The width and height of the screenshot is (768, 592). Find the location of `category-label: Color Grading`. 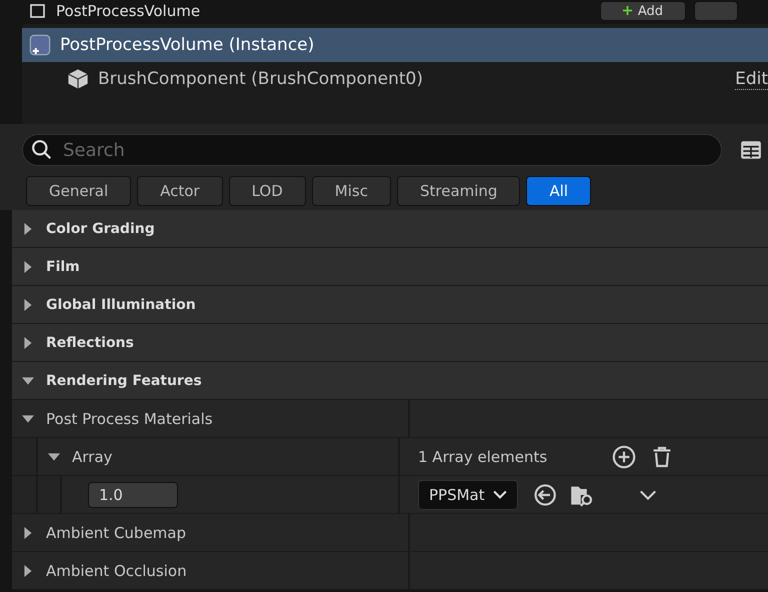

category-label: Color Grading is located at coordinates (100, 228).